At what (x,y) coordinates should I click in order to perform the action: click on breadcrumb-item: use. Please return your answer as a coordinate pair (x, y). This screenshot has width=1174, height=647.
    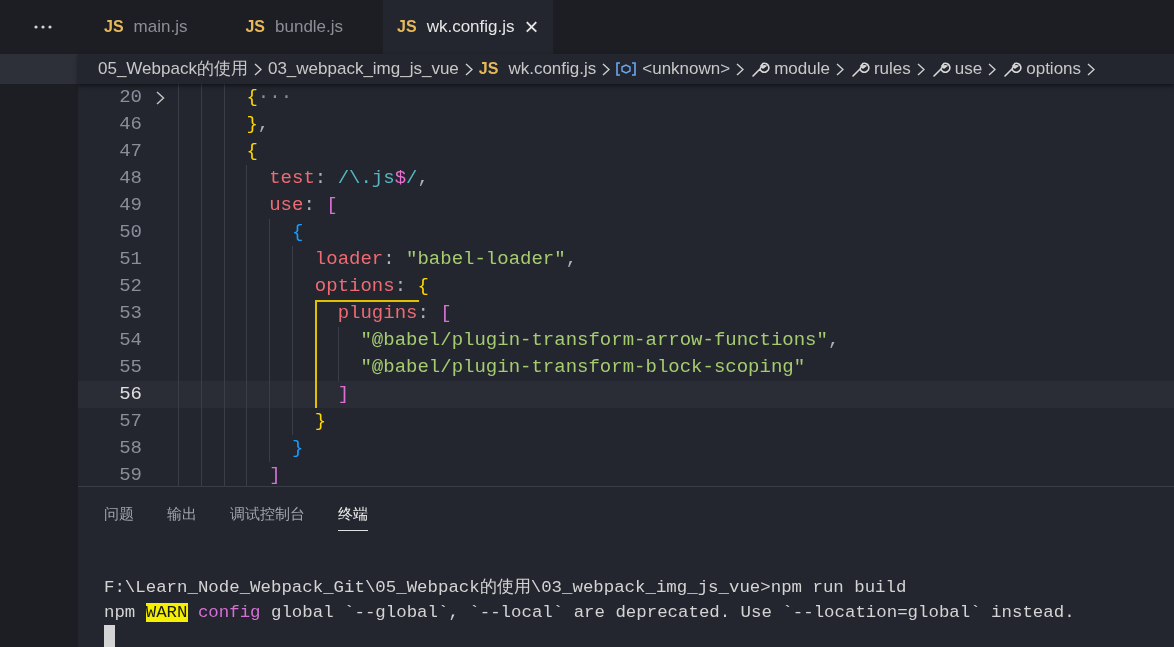
    Looking at the image, I should click on (968, 69).